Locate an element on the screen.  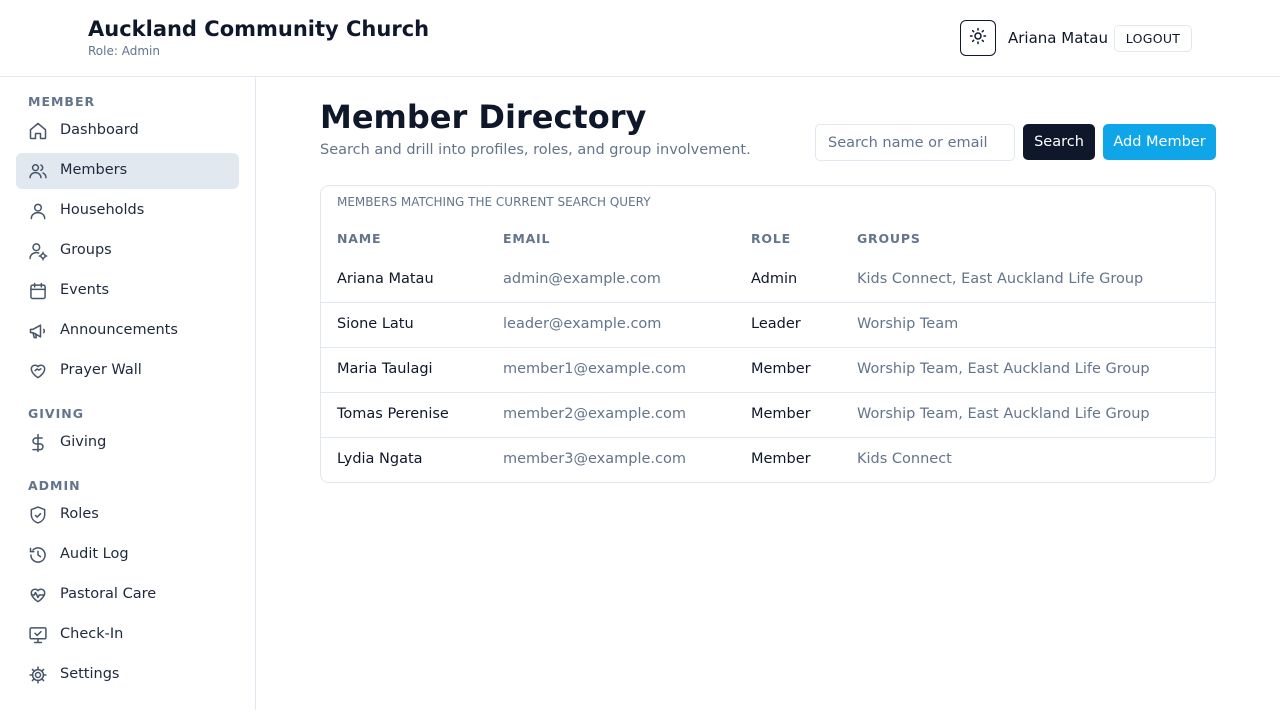
sidebar-item-giving: Giving is located at coordinates (127, 443).